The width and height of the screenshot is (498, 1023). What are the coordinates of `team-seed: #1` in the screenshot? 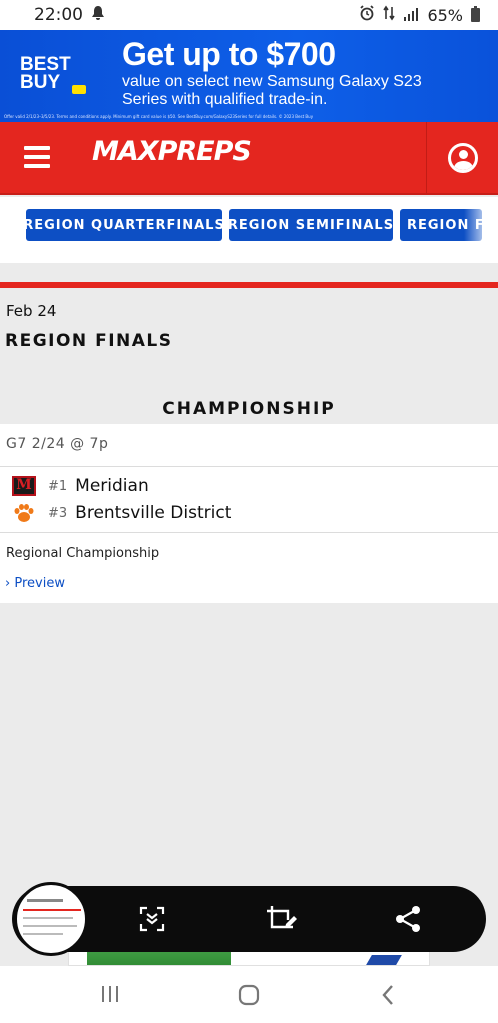 It's located at (58, 486).